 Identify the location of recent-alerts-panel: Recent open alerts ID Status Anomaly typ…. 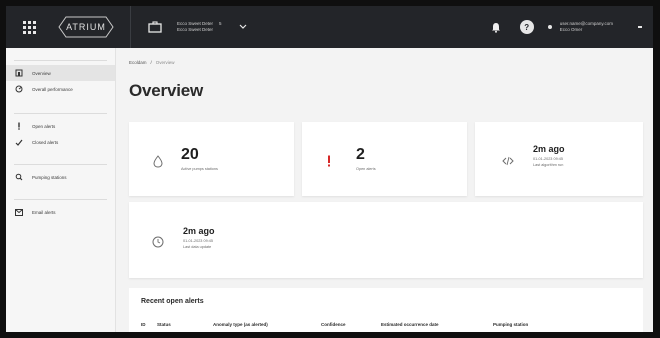
(386, 310).